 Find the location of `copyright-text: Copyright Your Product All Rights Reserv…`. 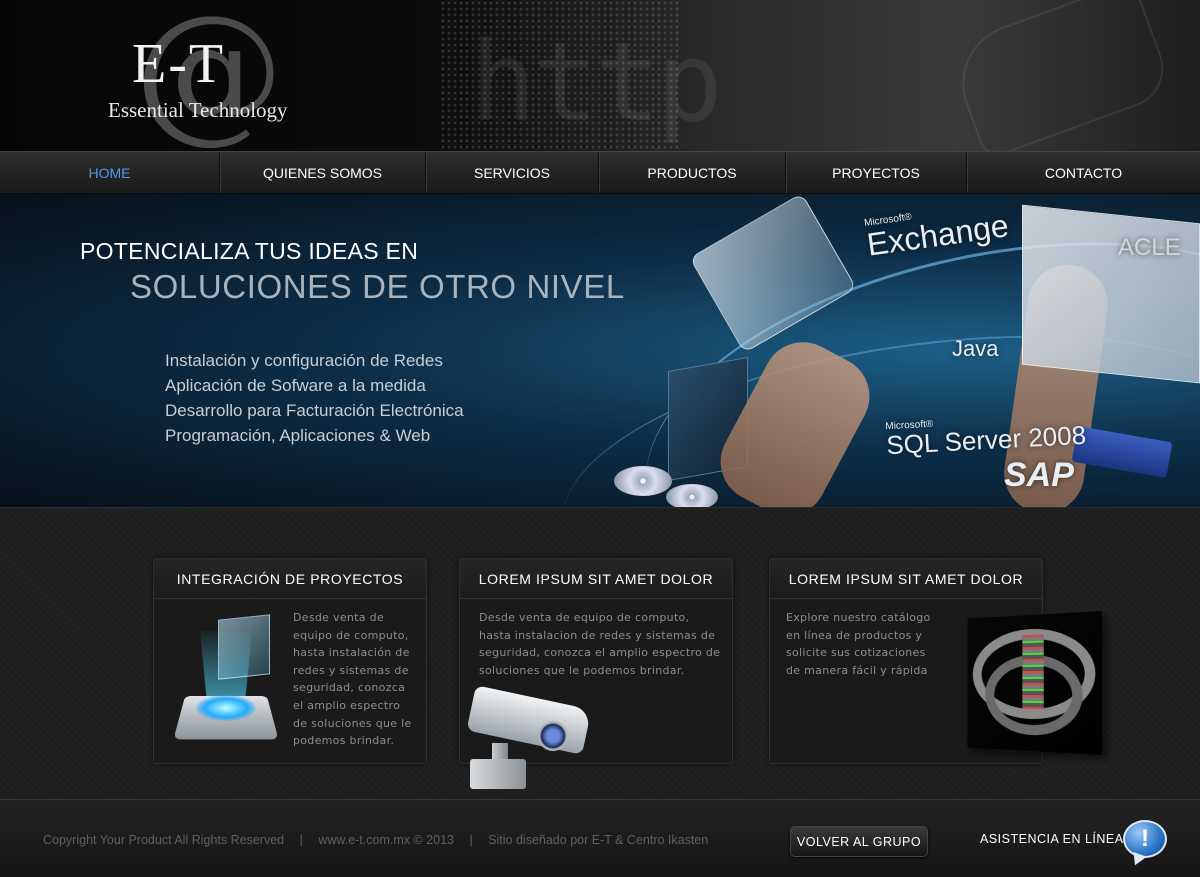

copyright-text: Copyright Your Product All Rights Reserv… is located at coordinates (164, 840).